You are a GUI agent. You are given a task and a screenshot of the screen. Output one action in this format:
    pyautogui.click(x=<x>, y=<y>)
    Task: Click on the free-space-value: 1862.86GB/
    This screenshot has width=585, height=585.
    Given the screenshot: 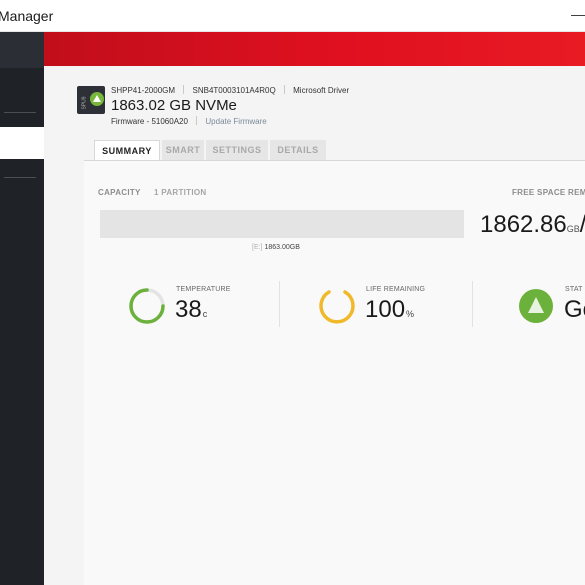 What is the action you would take?
    pyautogui.click(x=532, y=225)
    